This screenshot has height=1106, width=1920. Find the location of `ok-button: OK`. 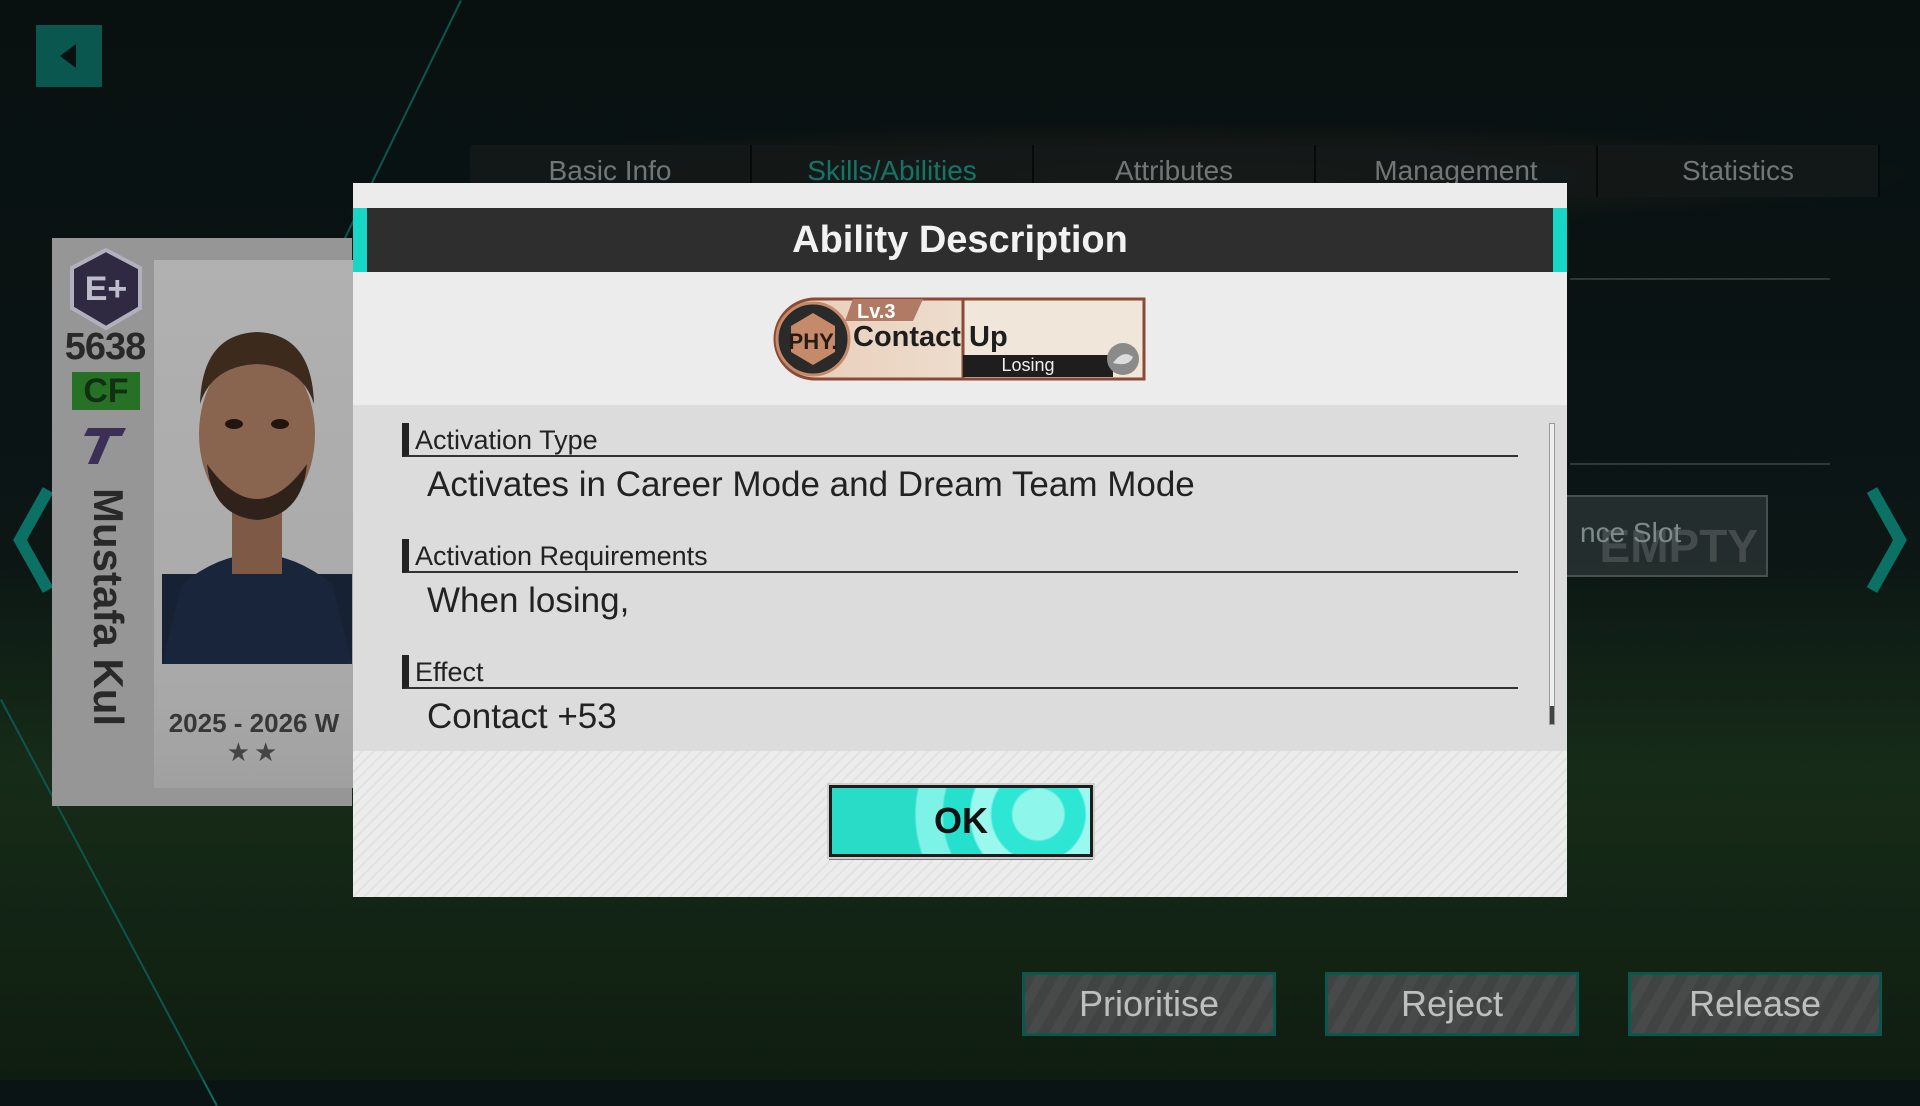

ok-button: OK is located at coordinates (961, 821).